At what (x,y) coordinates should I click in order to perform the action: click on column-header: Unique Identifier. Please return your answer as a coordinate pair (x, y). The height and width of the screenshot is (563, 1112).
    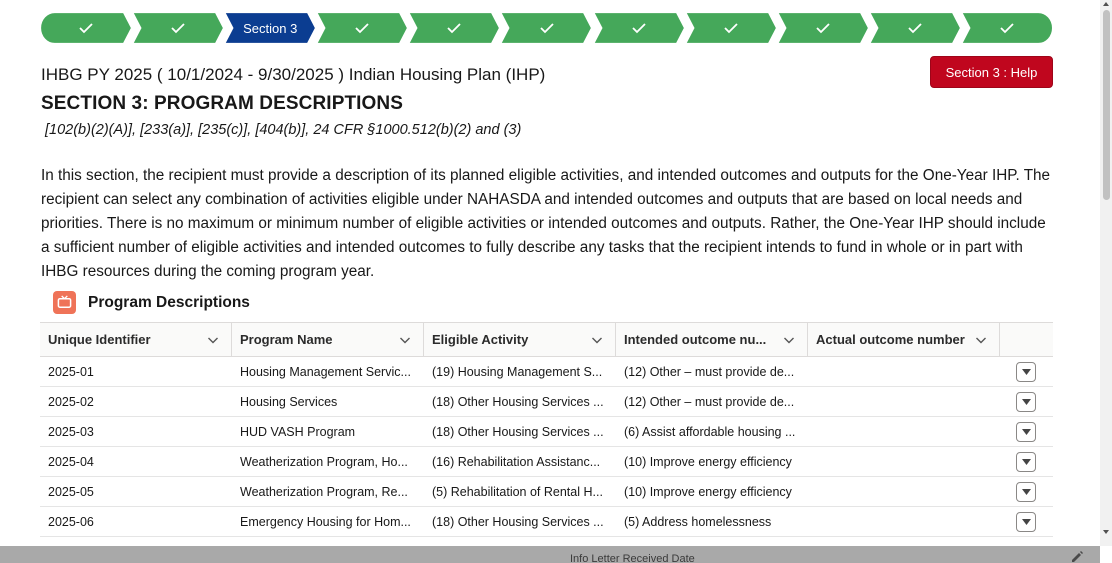
    Looking at the image, I should click on (136, 339).